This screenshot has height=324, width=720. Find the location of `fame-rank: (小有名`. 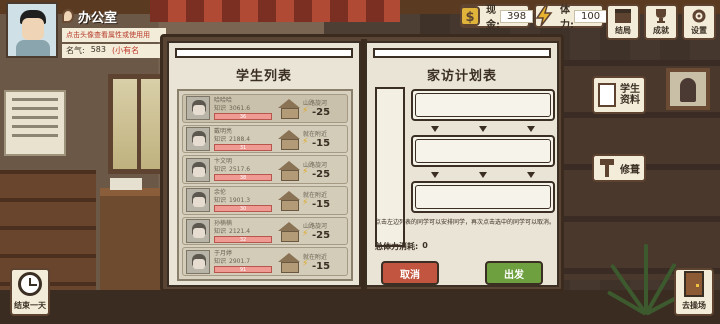

fame-rank: (小有名 is located at coordinates (125, 50).